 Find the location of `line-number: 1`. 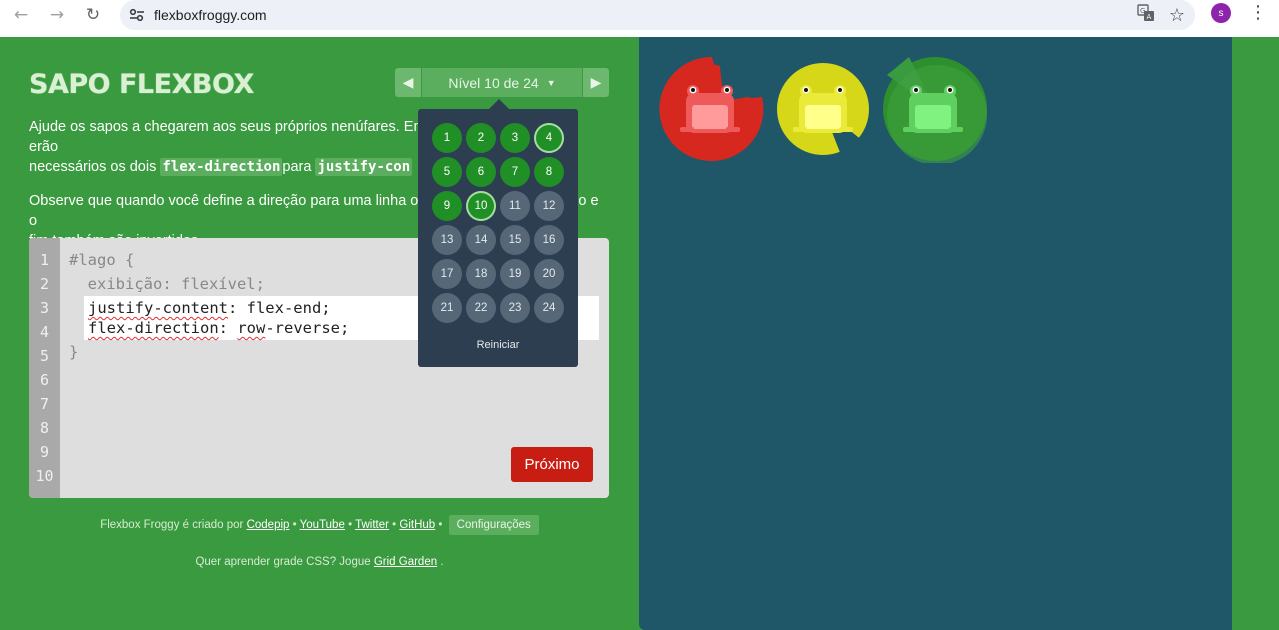

line-number: 1 is located at coordinates (44, 260).